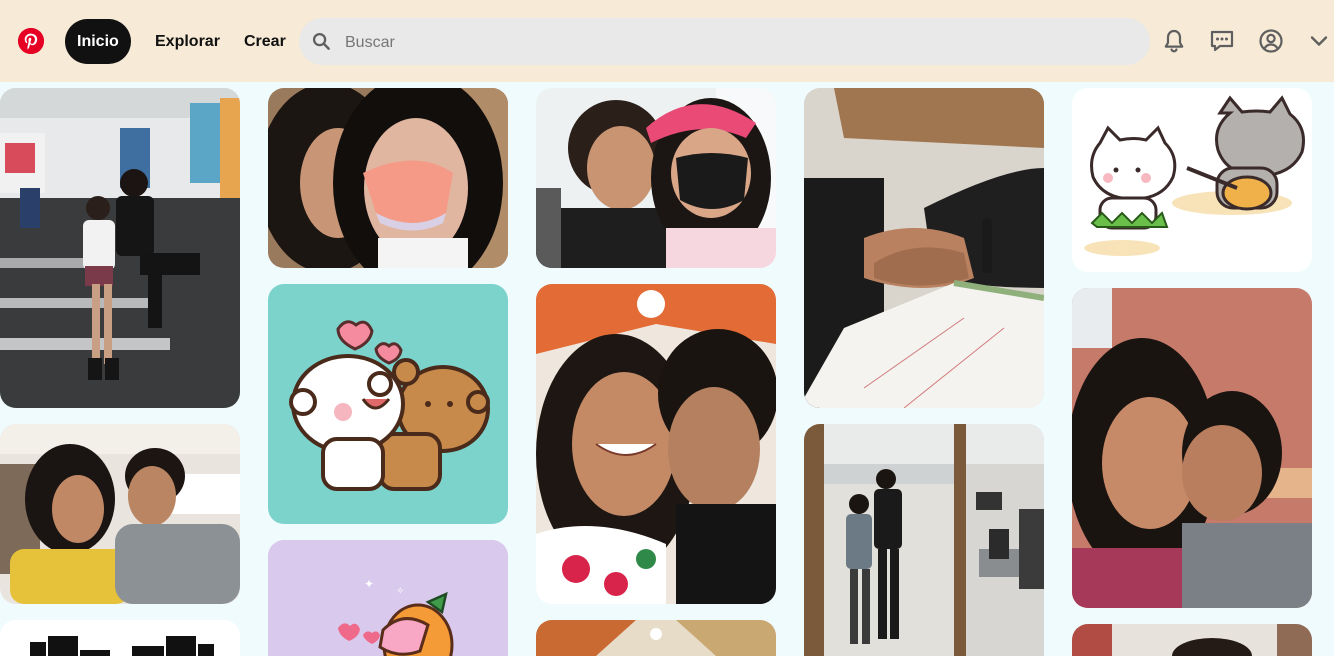 The image size is (1334, 656). Describe the element at coordinates (735, 42) in the screenshot. I see `search-input` at that location.